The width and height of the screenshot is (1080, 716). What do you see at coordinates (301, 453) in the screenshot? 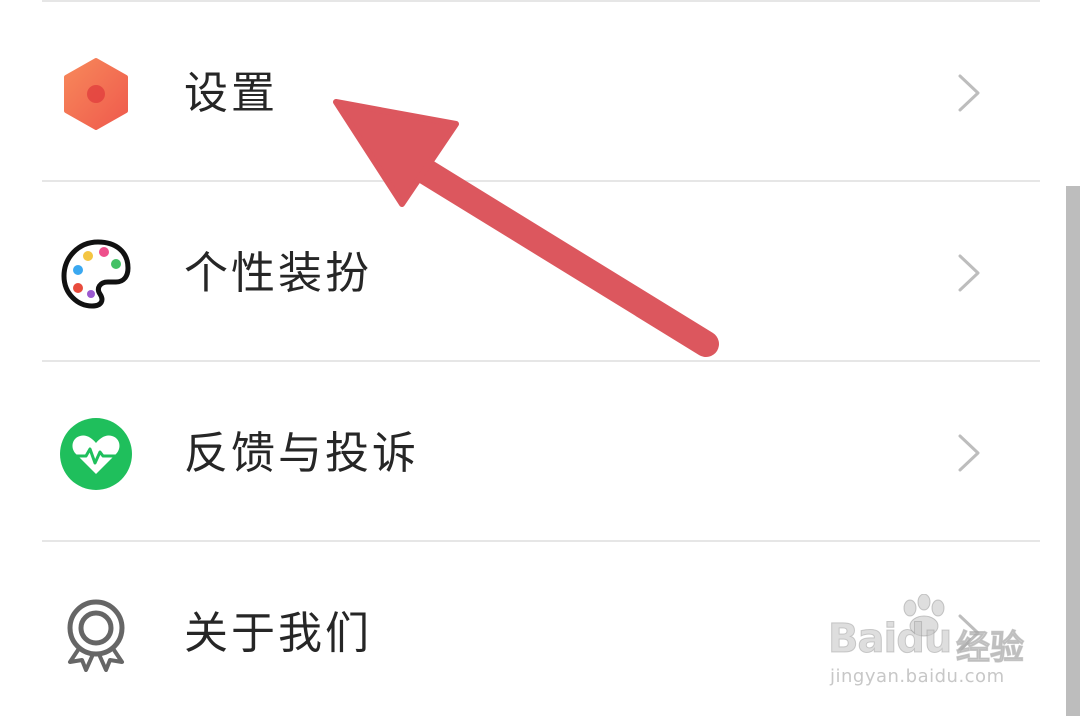
I see `menu-item-label: 反馈与投诉` at bounding box center [301, 453].